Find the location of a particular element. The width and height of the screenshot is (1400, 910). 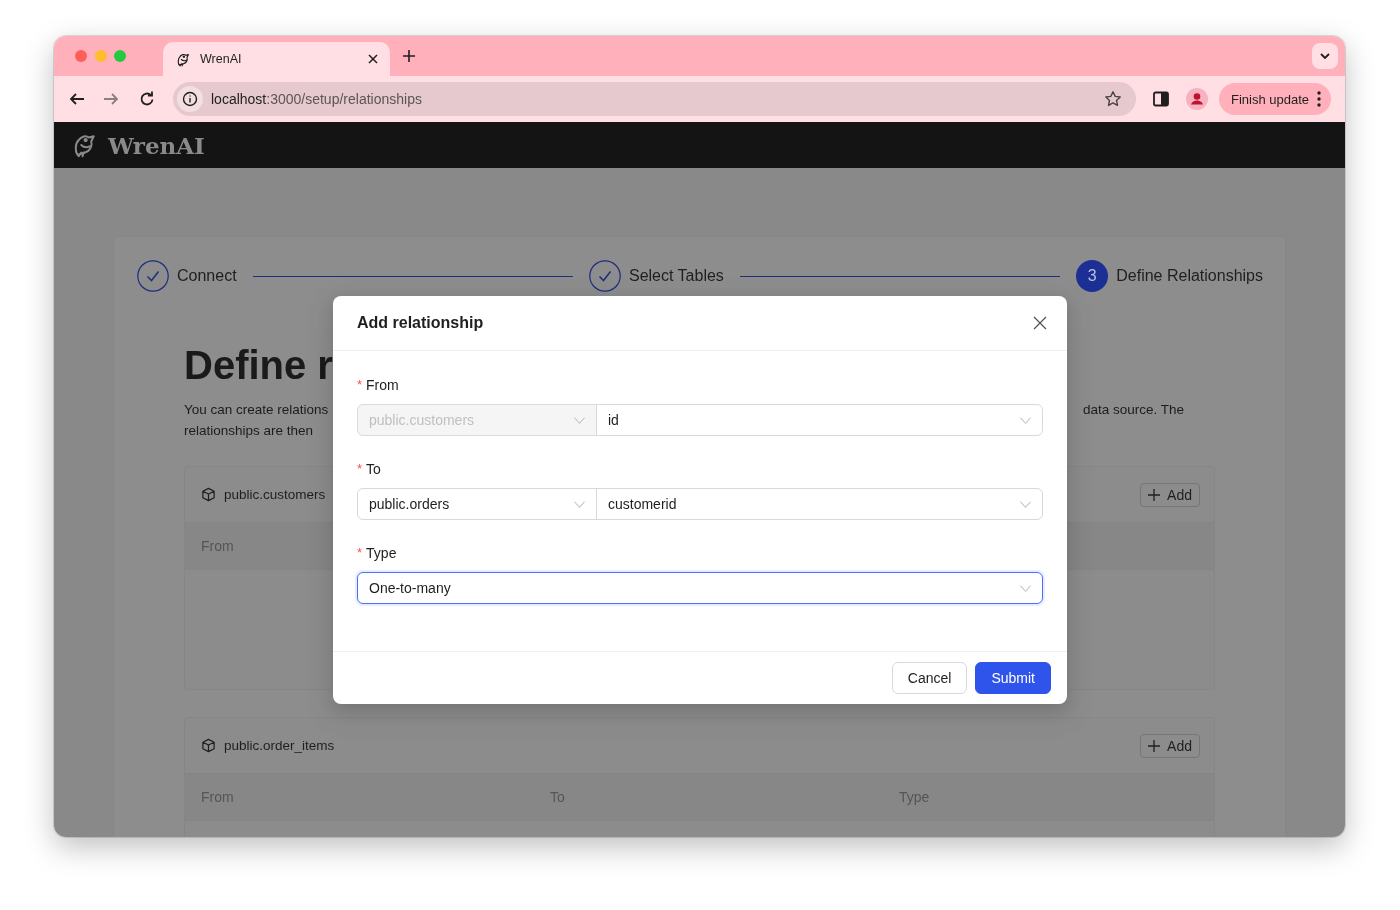

brand-name: WrenAI is located at coordinates (156, 145).